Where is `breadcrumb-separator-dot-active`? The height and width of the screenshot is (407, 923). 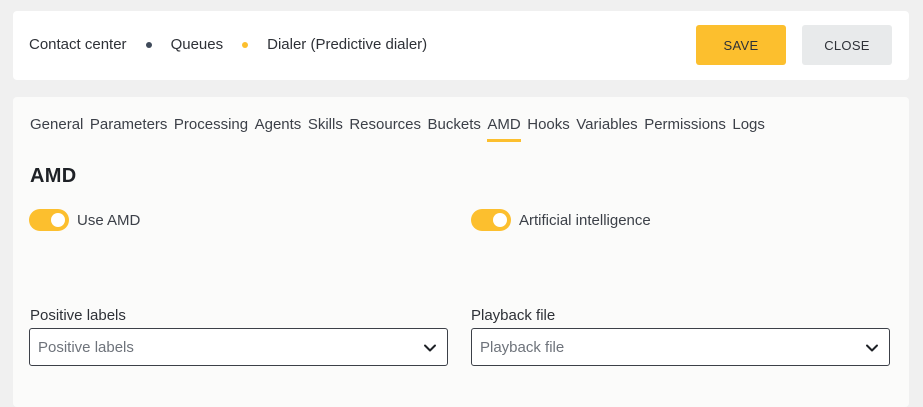
breadcrumb-separator-dot-active is located at coordinates (245, 44).